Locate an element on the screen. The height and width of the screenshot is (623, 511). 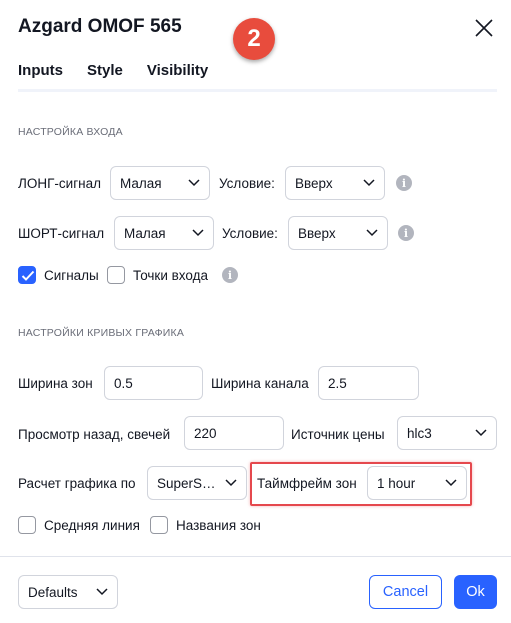
middle-line-checkbox is located at coordinates (27, 525).